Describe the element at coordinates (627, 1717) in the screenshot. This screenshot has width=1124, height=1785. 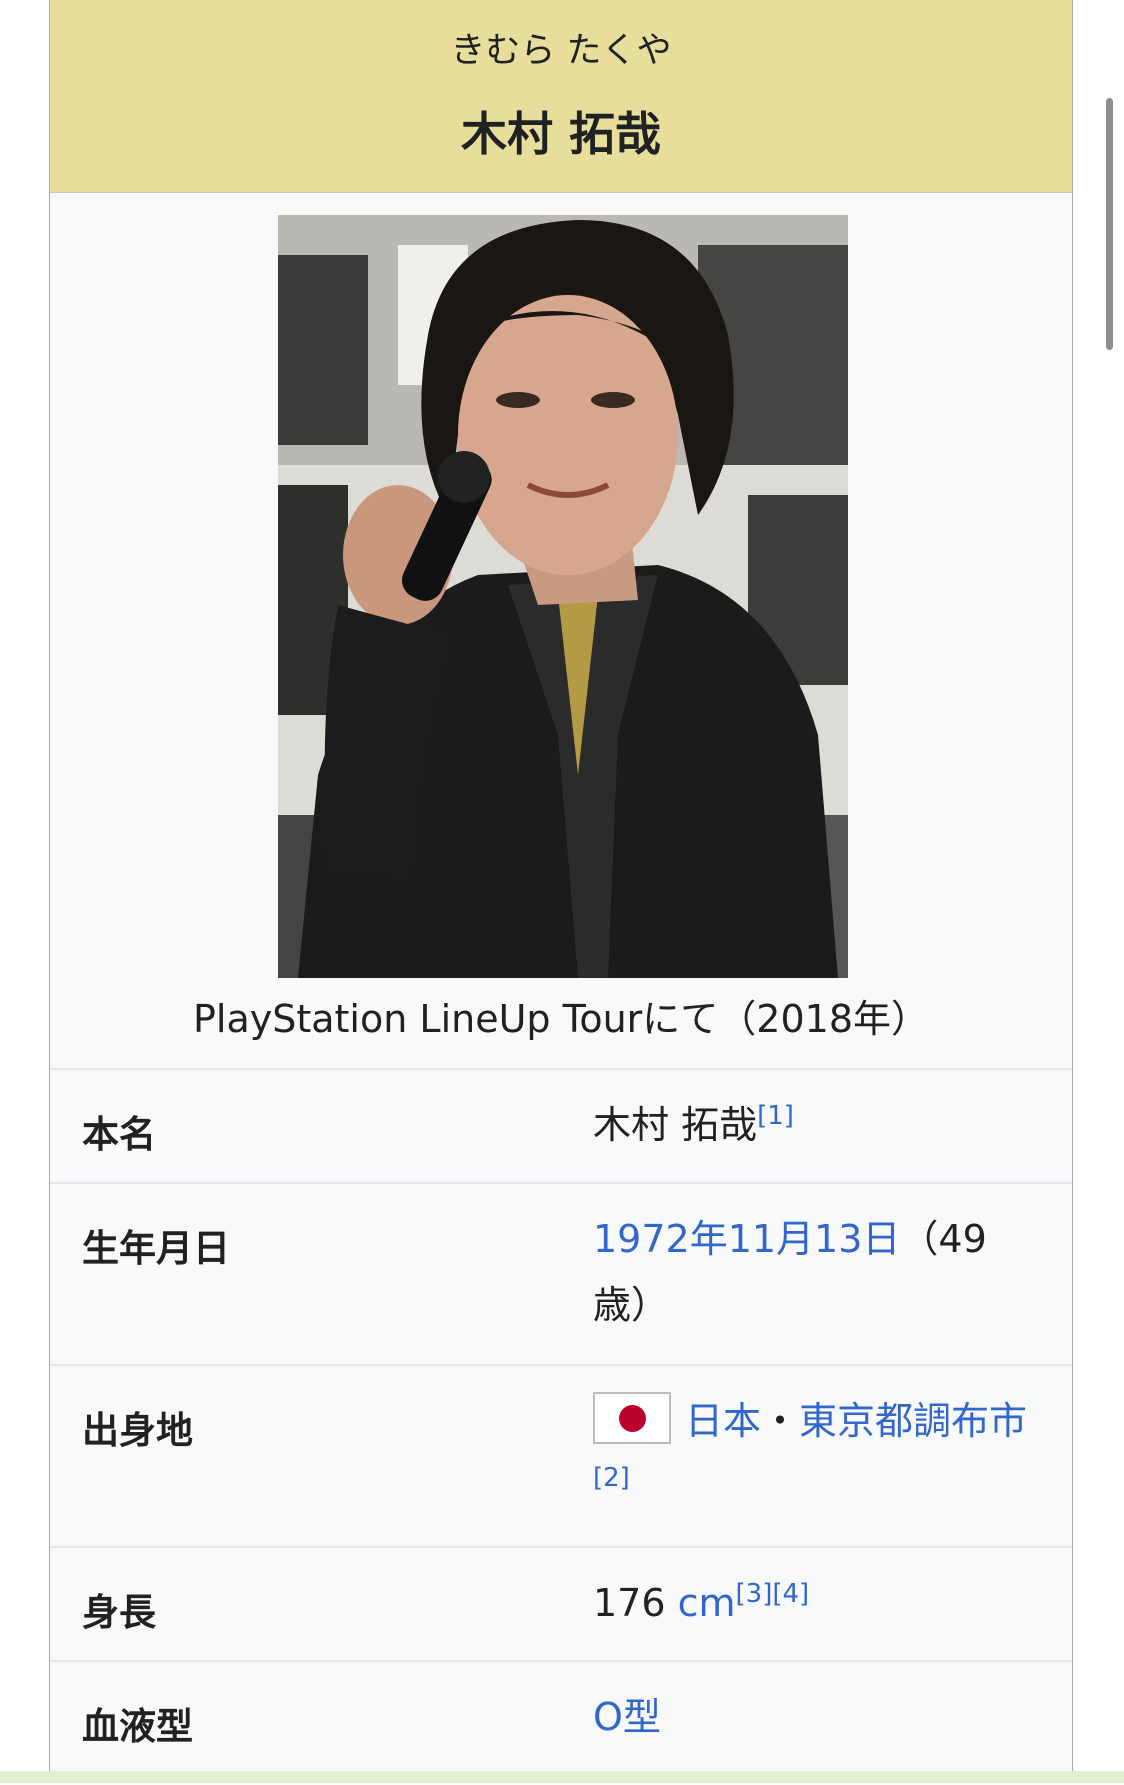
I see `blood-type-link: O型` at that location.